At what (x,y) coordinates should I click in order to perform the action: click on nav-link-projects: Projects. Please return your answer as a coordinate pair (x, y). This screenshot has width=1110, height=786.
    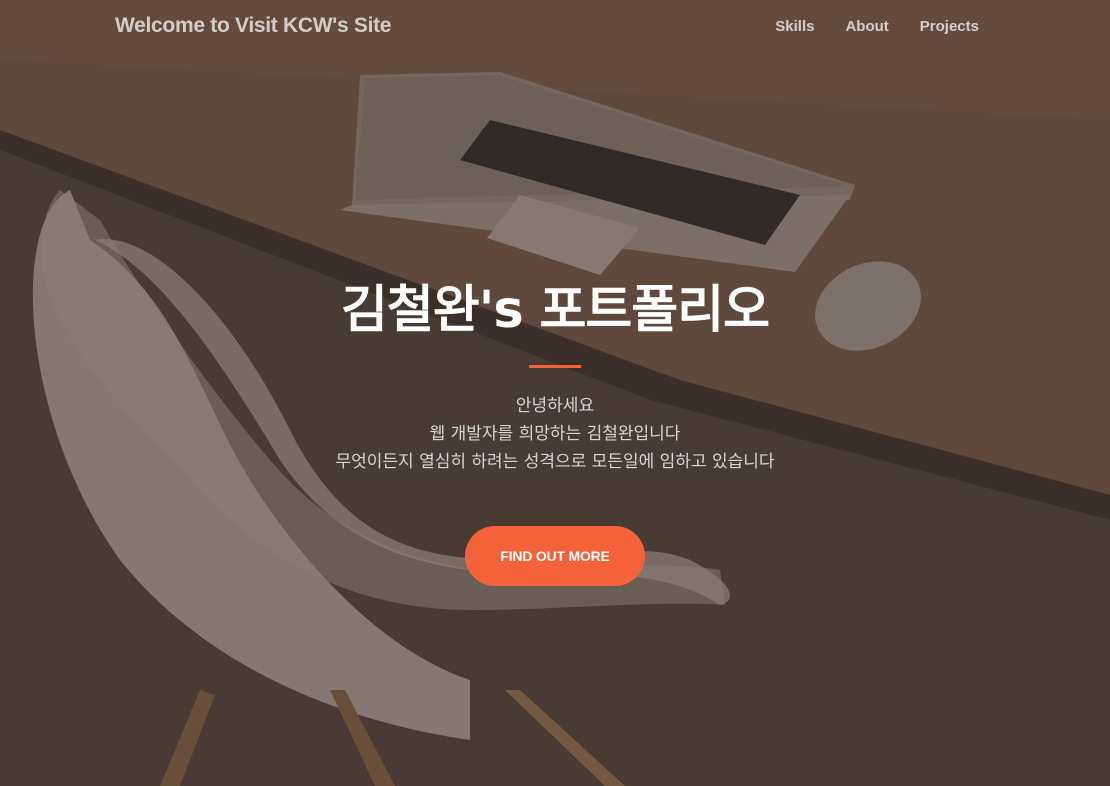
    Looking at the image, I should click on (949, 26).